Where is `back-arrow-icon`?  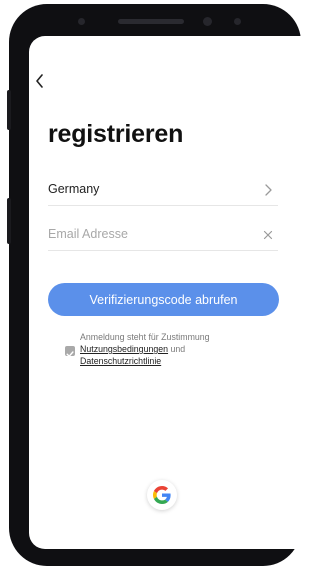
back-arrow-icon is located at coordinates (39, 81).